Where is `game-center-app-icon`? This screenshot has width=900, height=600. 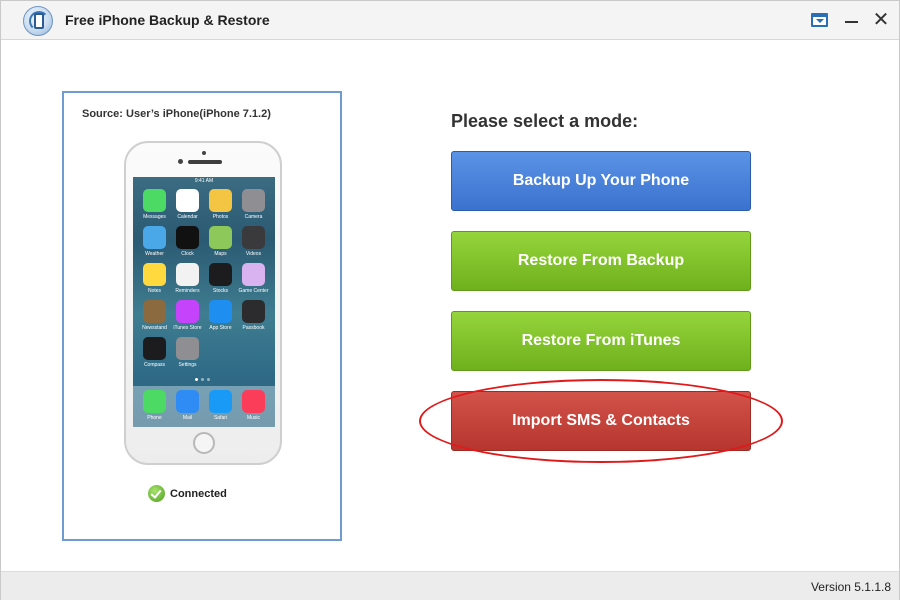
game-center-app-icon is located at coordinates (253, 274).